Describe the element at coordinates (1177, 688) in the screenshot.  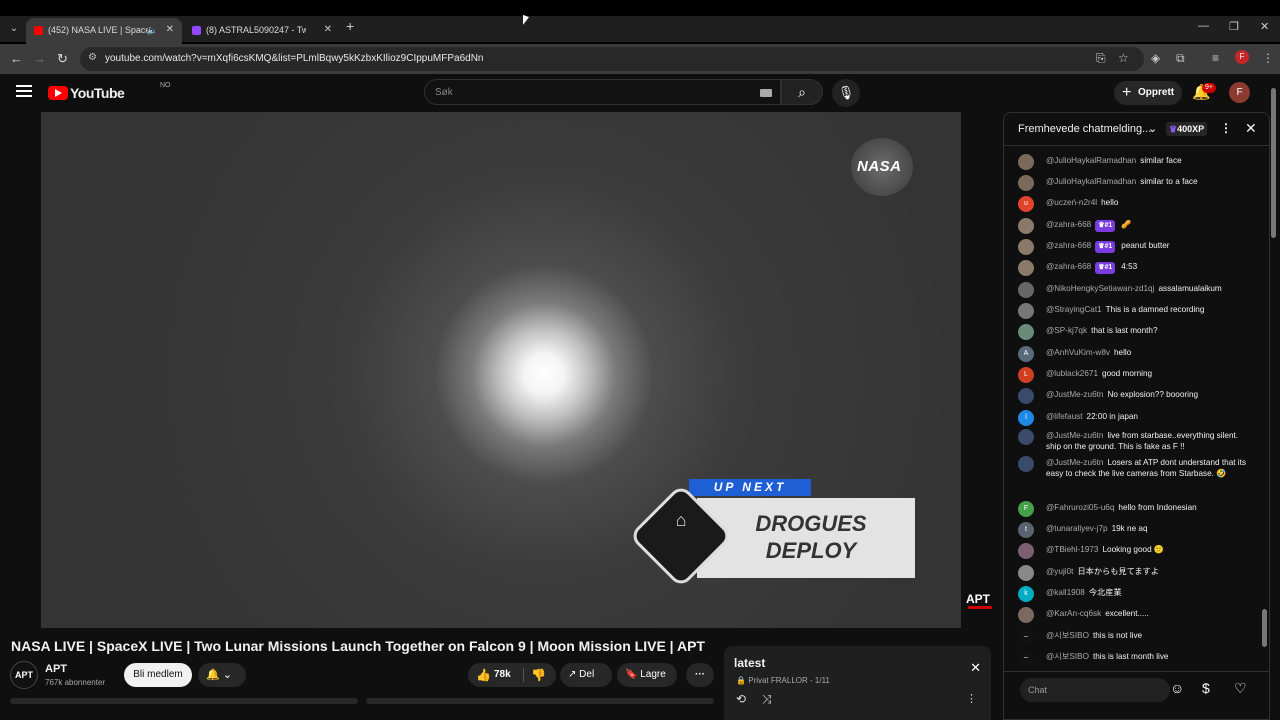
I see `emoji-icon: ☺` at that location.